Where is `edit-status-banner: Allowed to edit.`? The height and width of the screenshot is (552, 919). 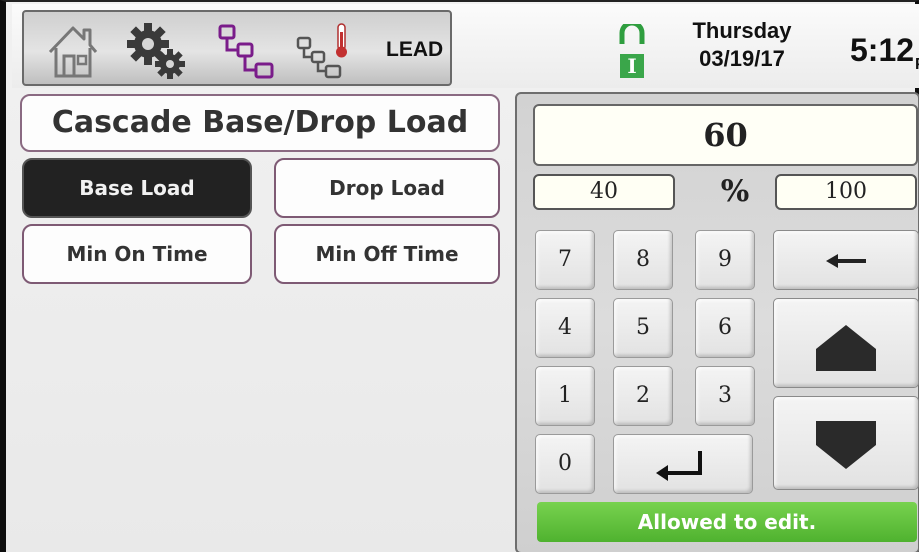
edit-status-banner: Allowed to edit. is located at coordinates (727, 522).